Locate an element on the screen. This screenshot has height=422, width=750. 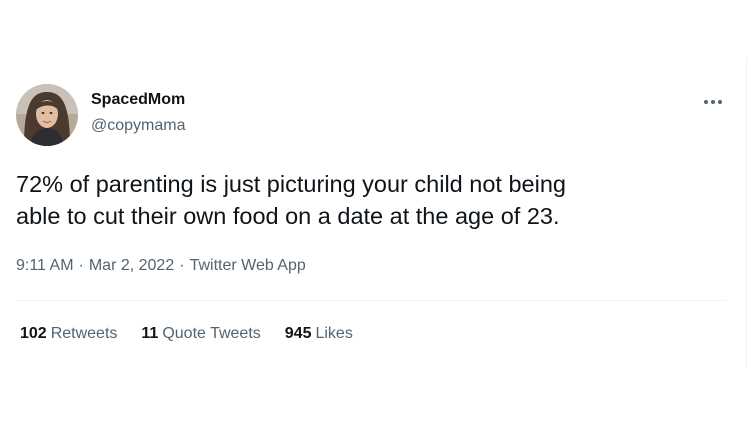
quote-tweets-count: 11 is located at coordinates (150, 333).